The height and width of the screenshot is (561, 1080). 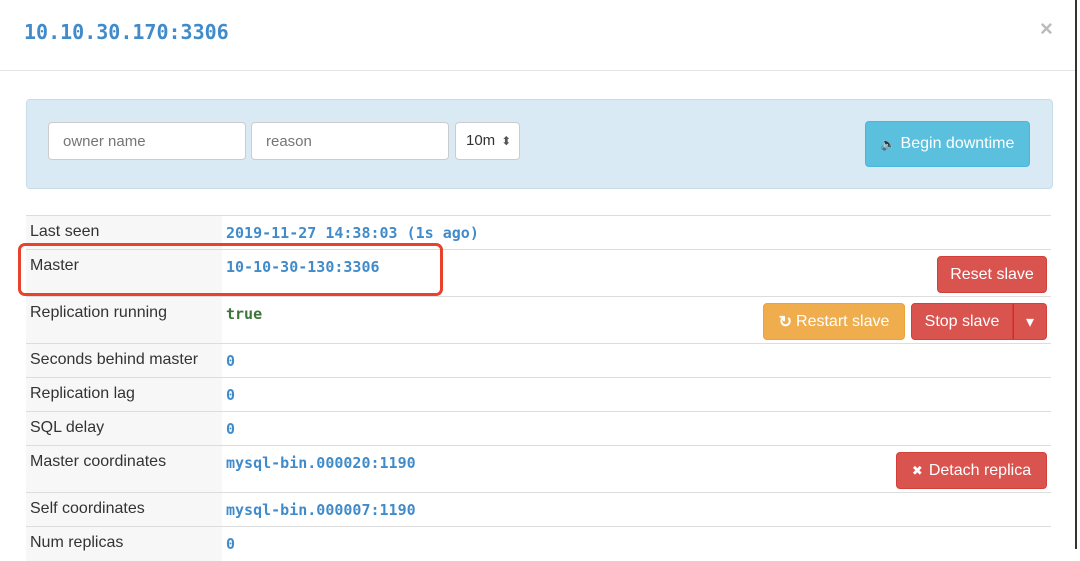 I want to click on row-value: 2019-11-27 14:38:03 (1s ago), so click(x=352, y=233).